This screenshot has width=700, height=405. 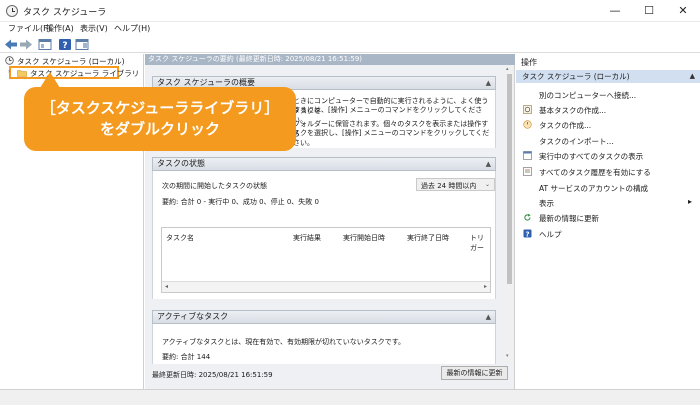 I want to click on close-button: ✕, so click(x=683, y=11).